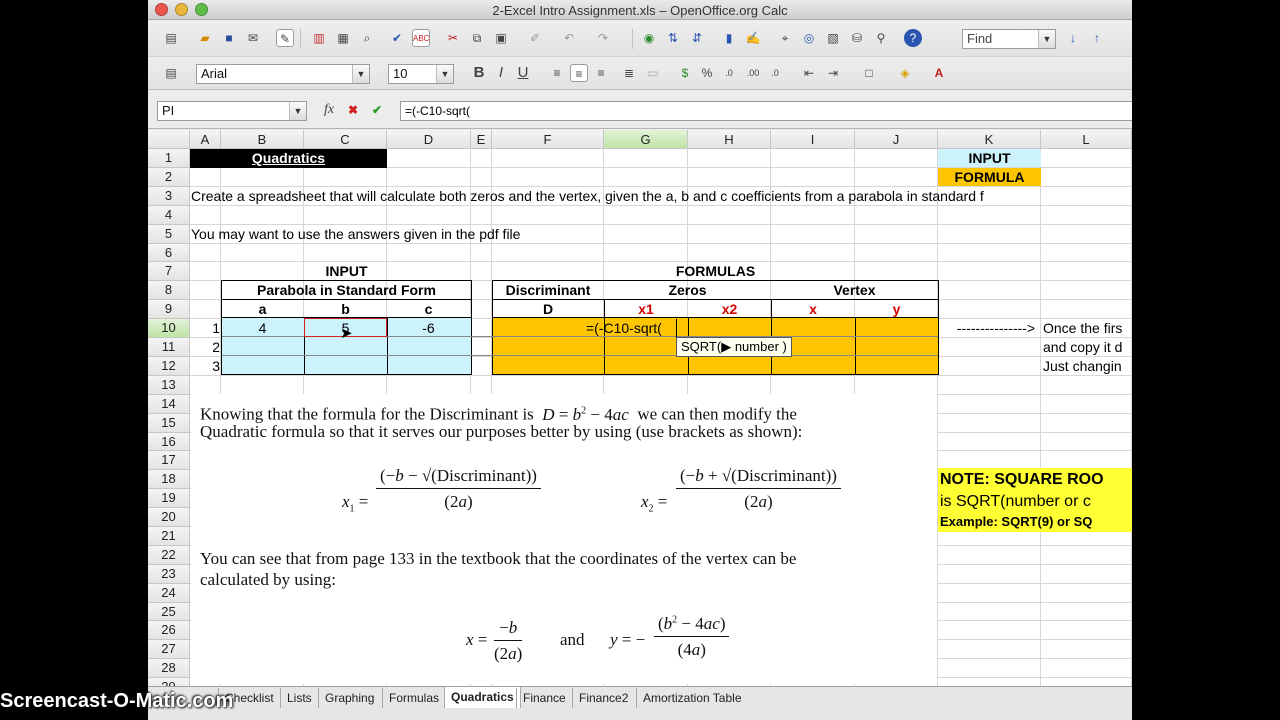 This screenshot has height=720, width=1280. What do you see at coordinates (169, 328) in the screenshot?
I see `row-header-10: 10` at bounding box center [169, 328].